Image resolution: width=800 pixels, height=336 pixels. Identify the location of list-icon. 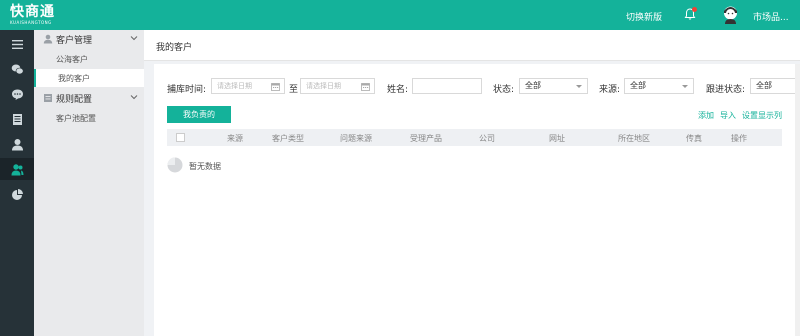
(17, 119).